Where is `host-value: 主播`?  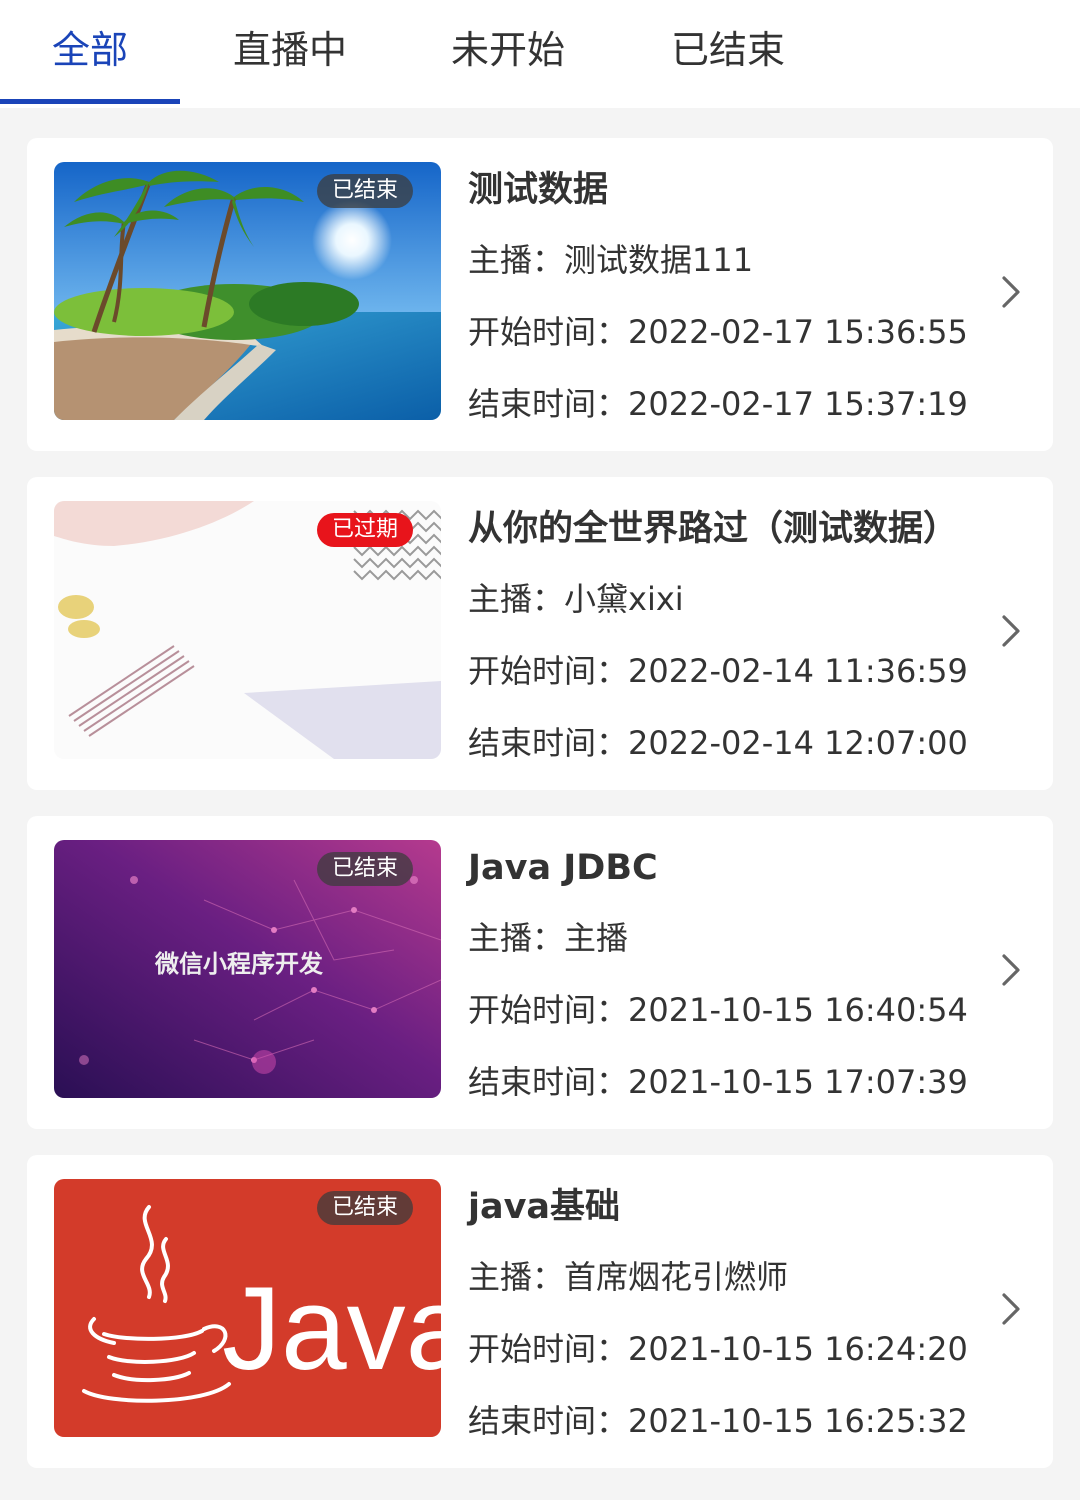 host-value: 主播 is located at coordinates (596, 938).